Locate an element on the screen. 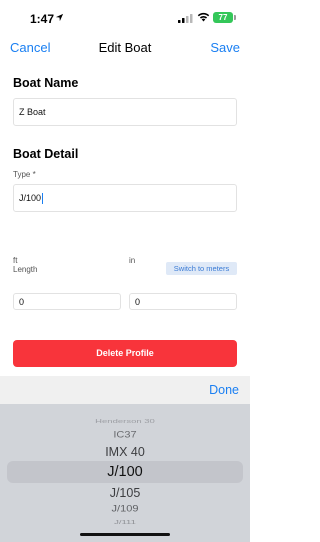  picker-item: J/109 is located at coordinates (125, 509).